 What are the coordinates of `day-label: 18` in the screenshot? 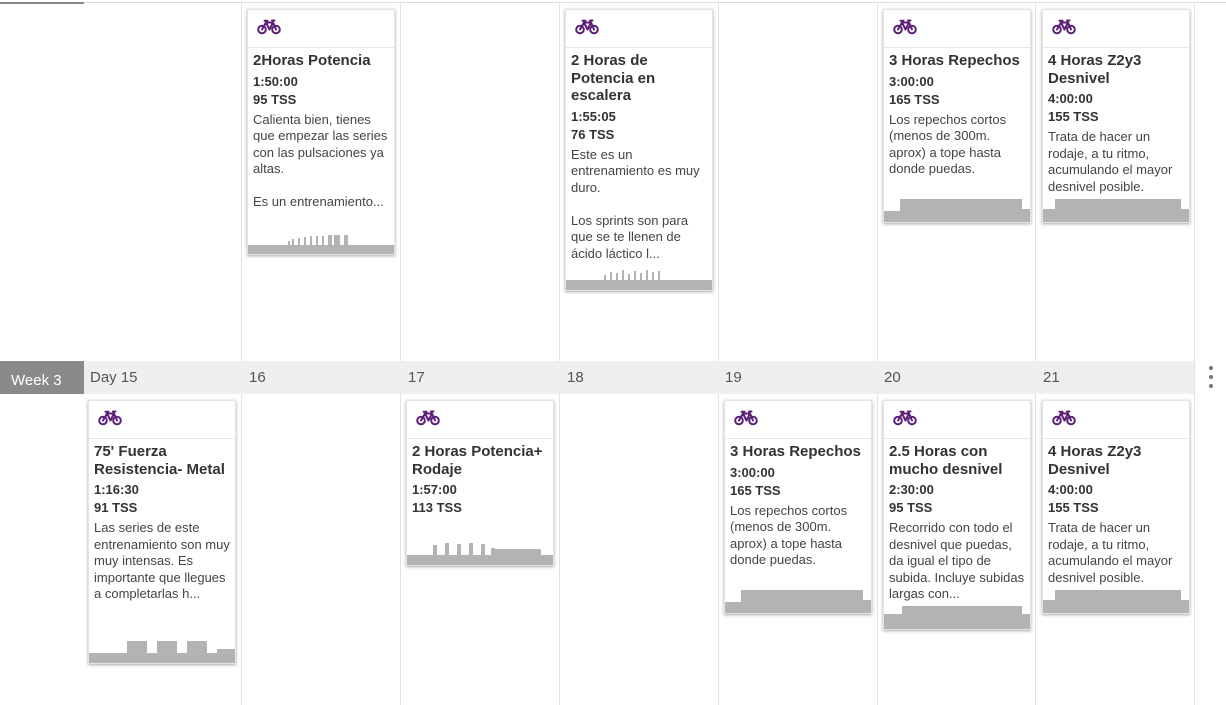 It's located at (575, 377).